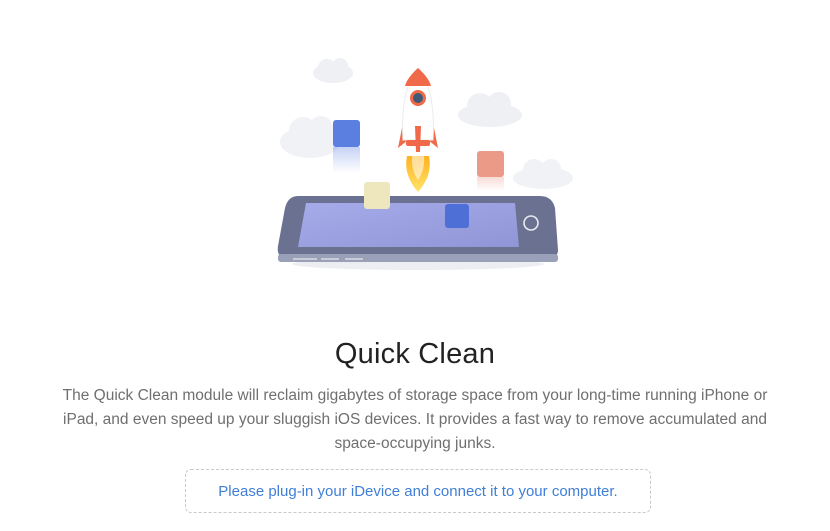 The image size is (830, 531). I want to click on page-title: Quick Clean, so click(415, 354).